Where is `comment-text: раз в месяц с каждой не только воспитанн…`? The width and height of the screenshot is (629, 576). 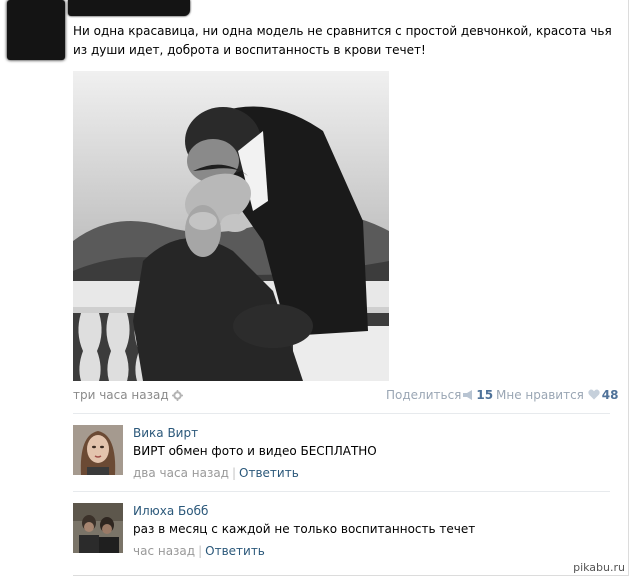
comment-text: раз в месяц с каждой не только воспитанн… is located at coordinates (304, 529).